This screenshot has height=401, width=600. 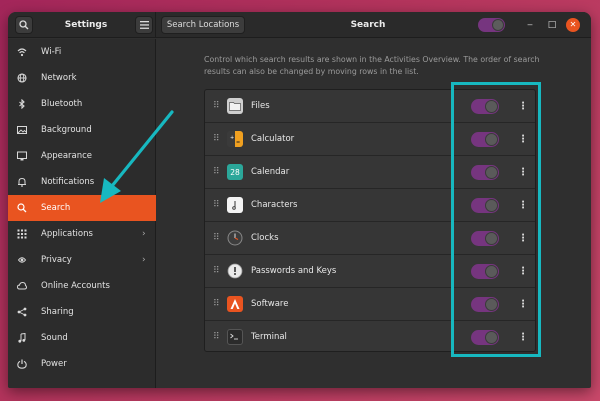 What do you see at coordinates (137, 156) in the screenshot?
I see `annotation-arrow` at bounding box center [137, 156].